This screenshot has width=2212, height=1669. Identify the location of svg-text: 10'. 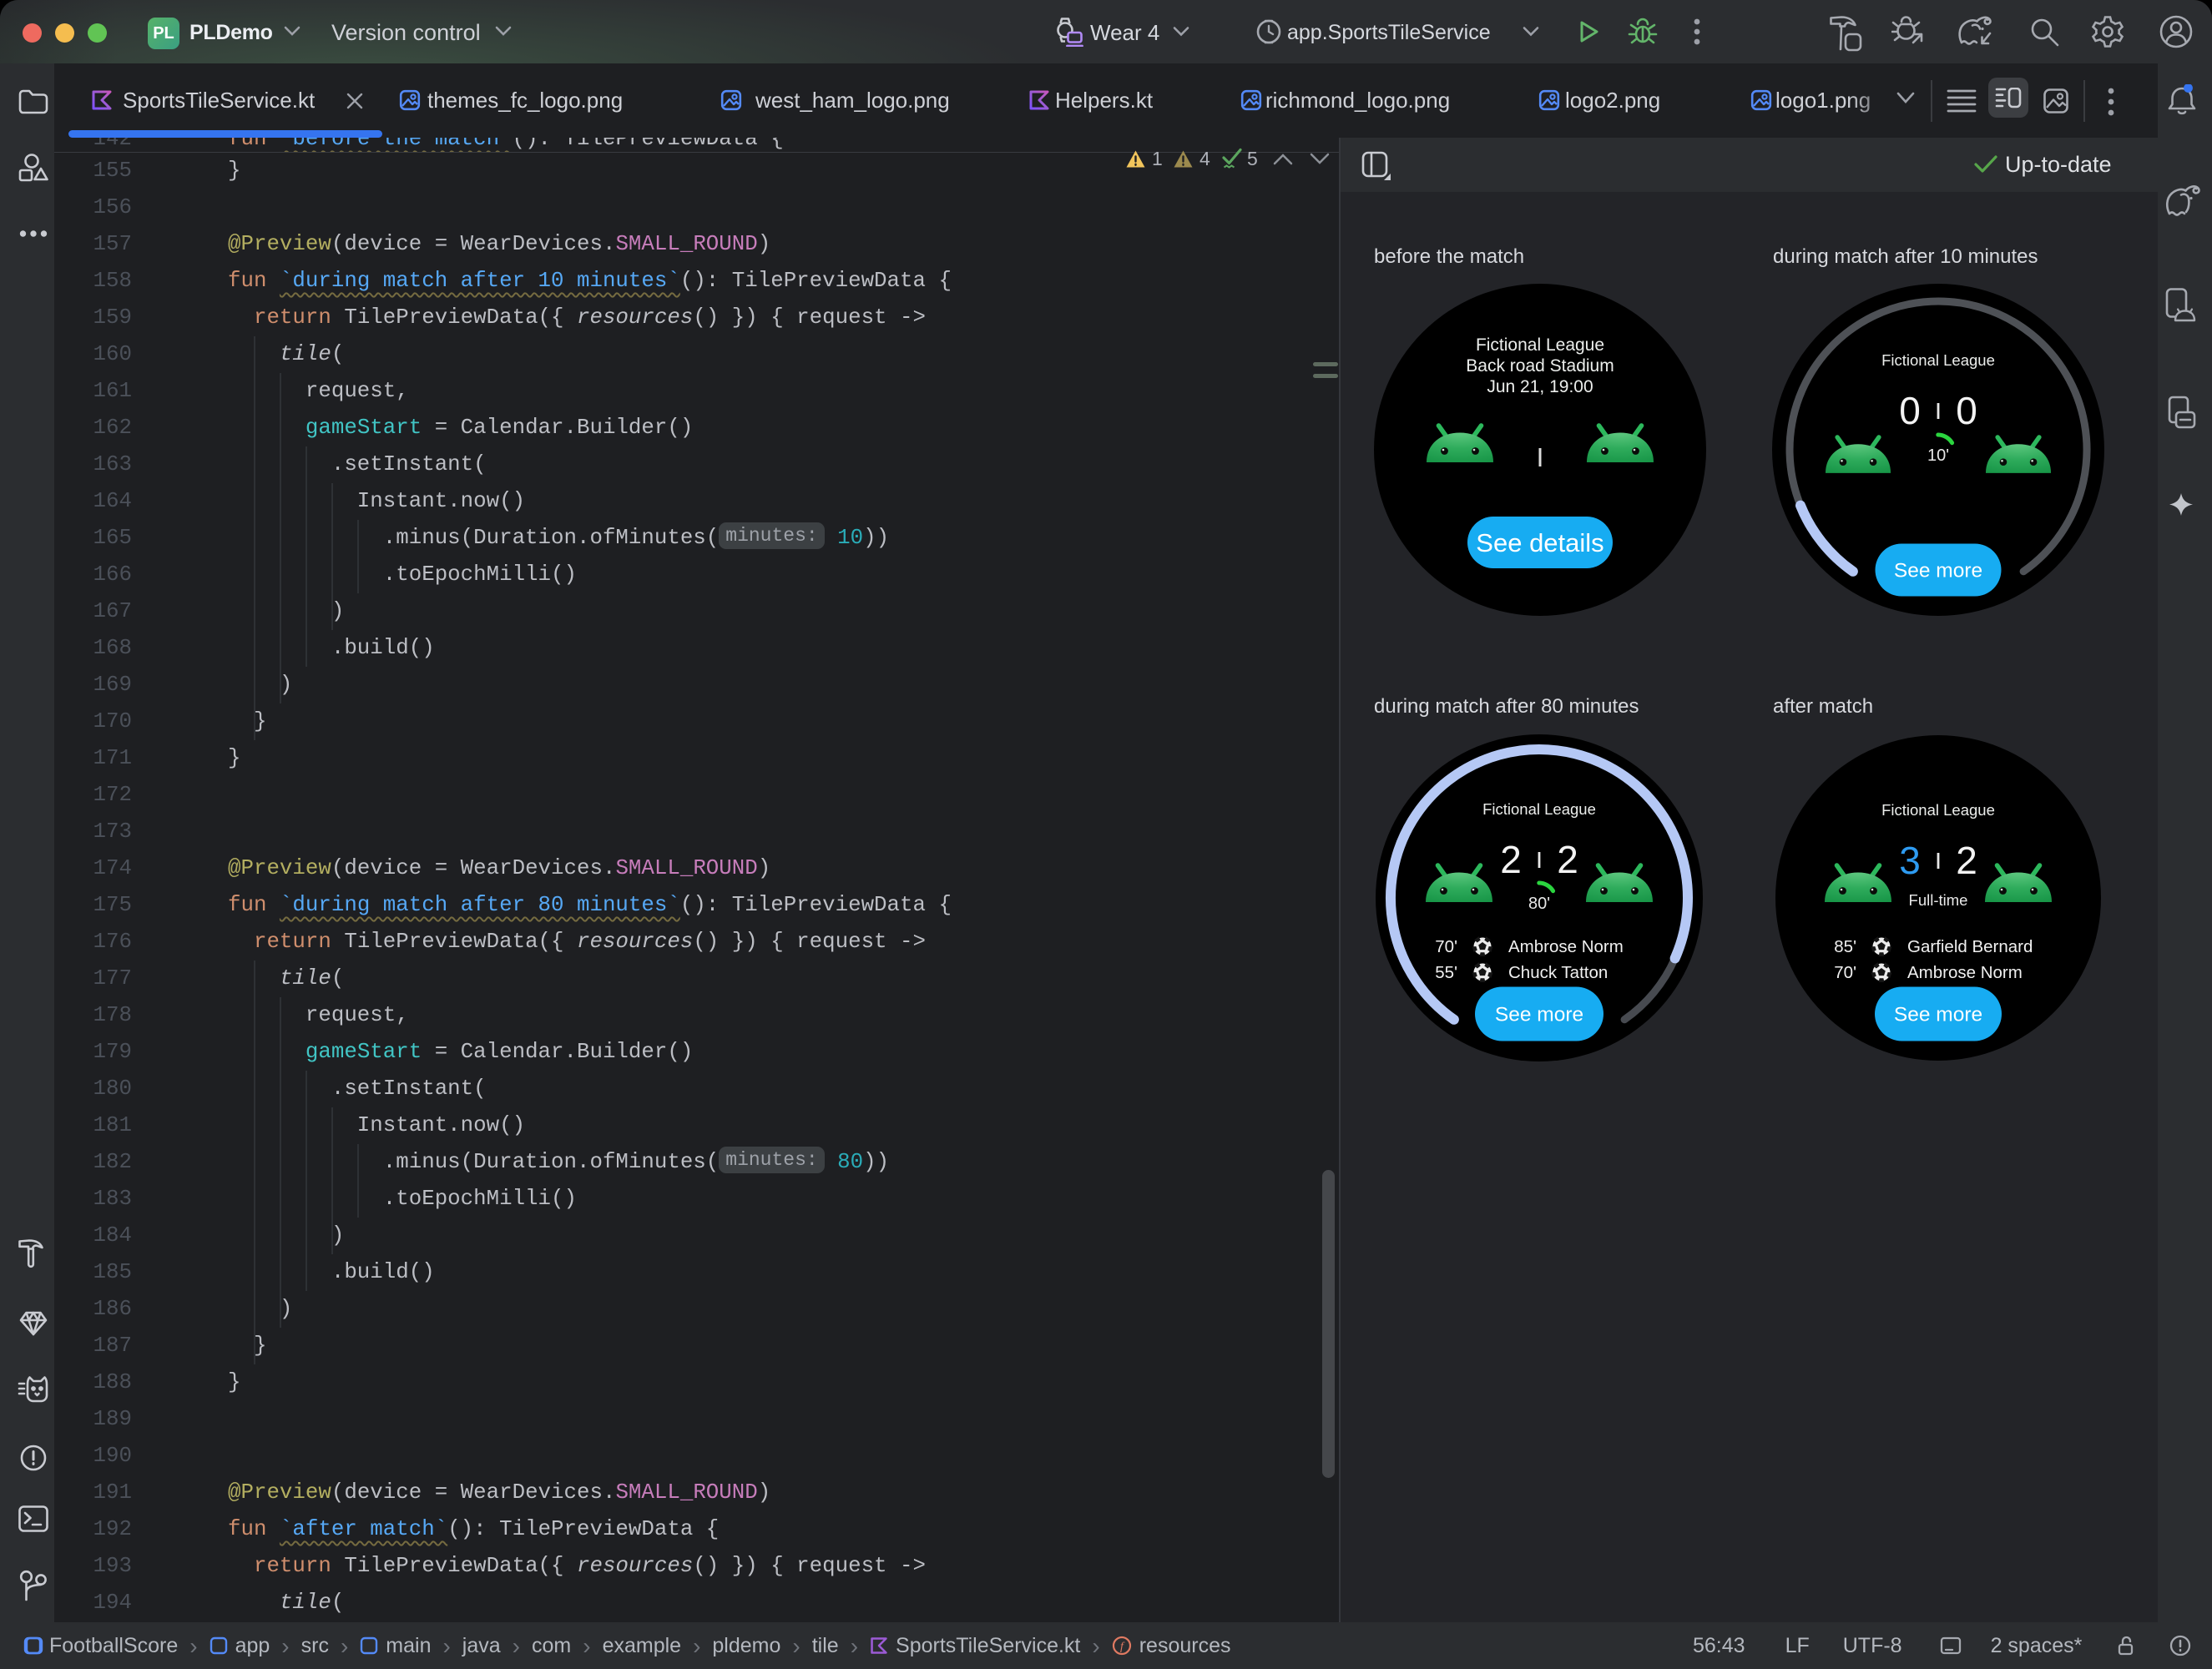
(1938, 455).